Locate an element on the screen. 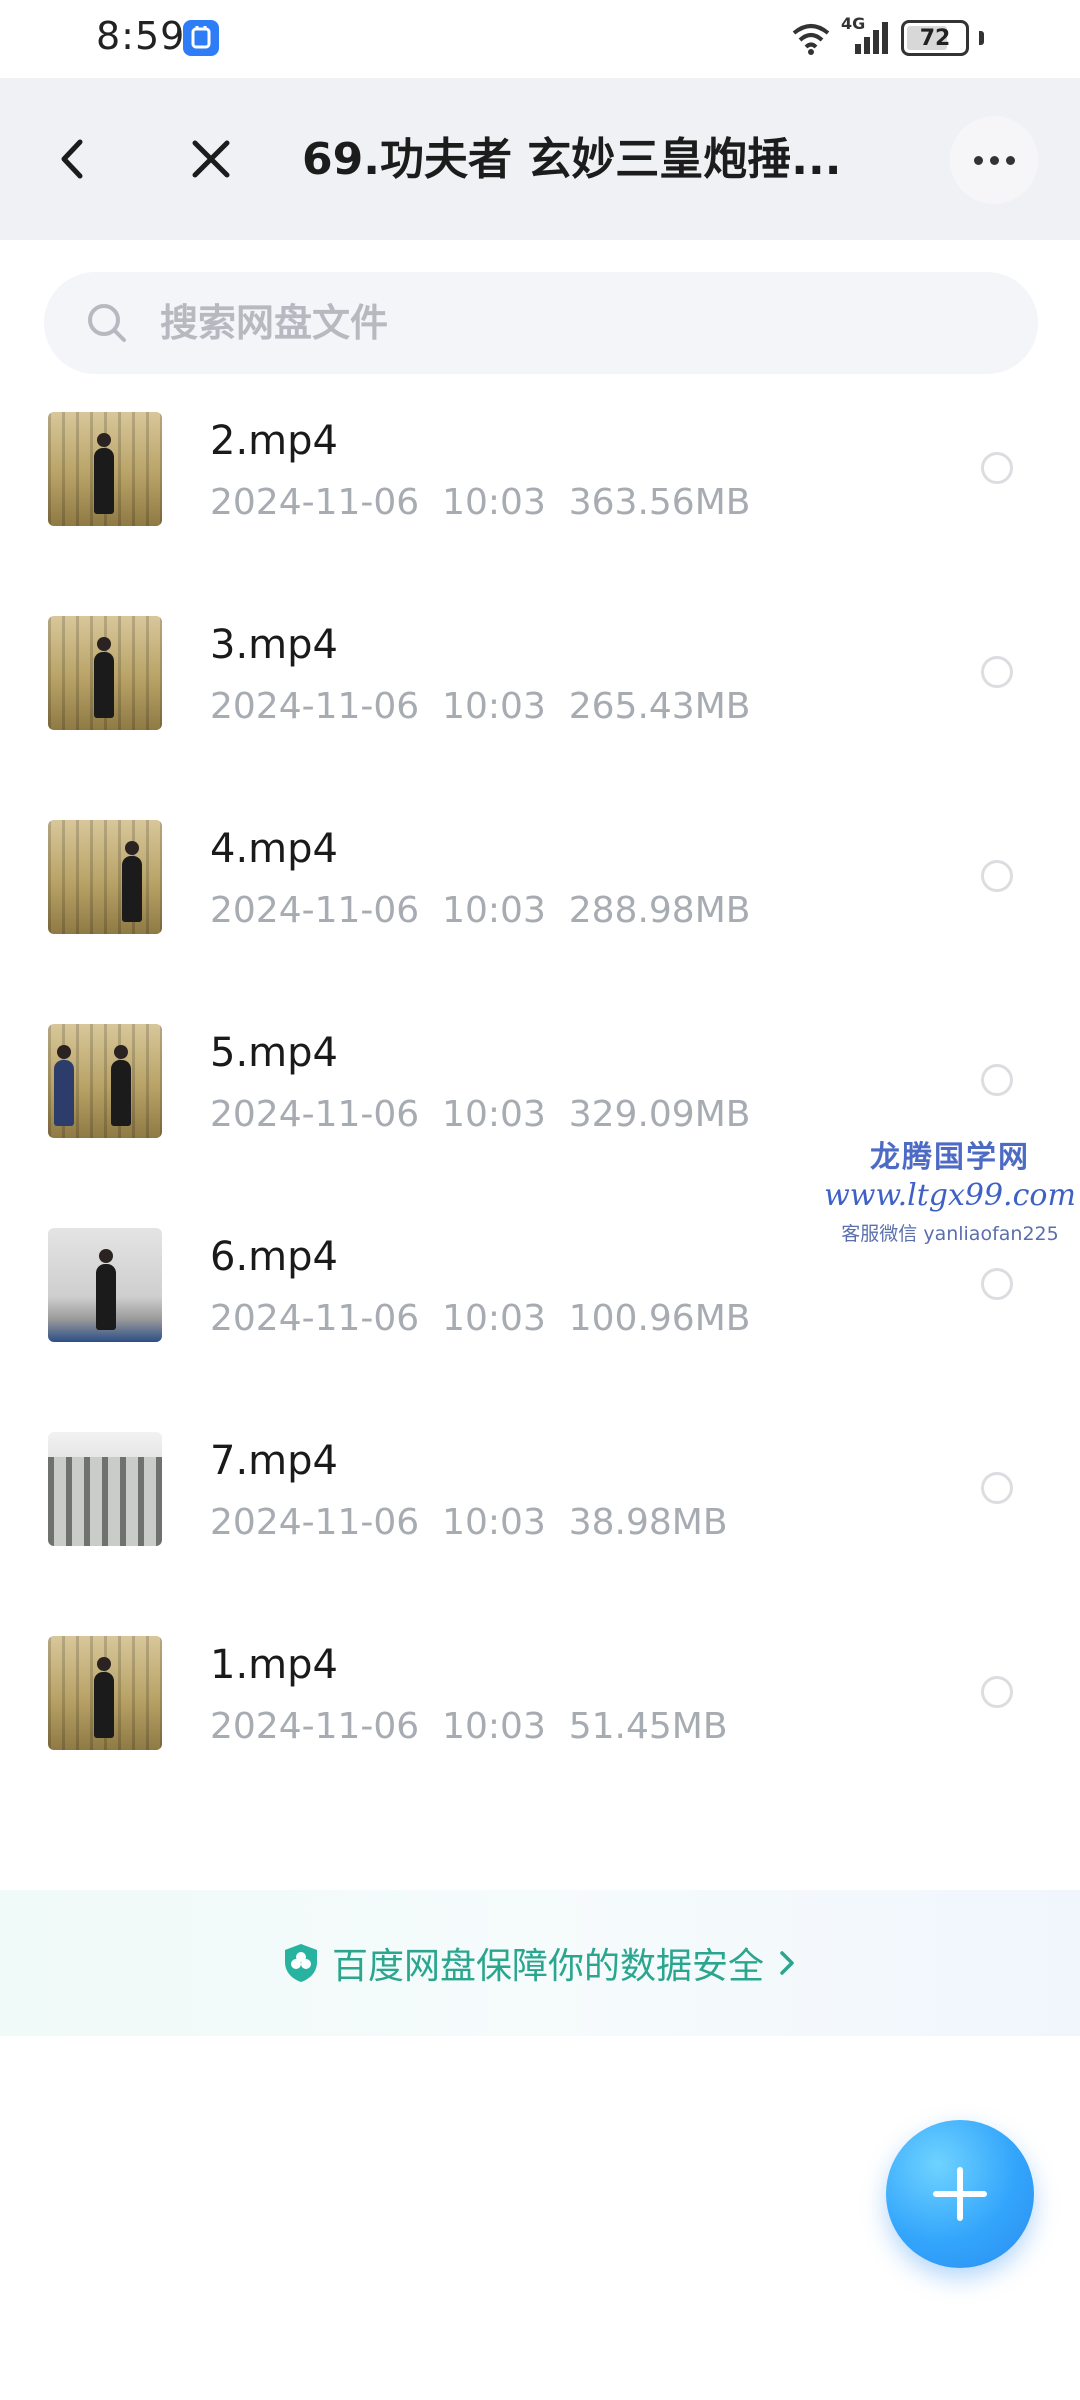 The width and height of the screenshot is (1080, 2400). file-row: 6.mp4 2024-11-06 10:03 100.96MB is located at coordinates (540, 1318).